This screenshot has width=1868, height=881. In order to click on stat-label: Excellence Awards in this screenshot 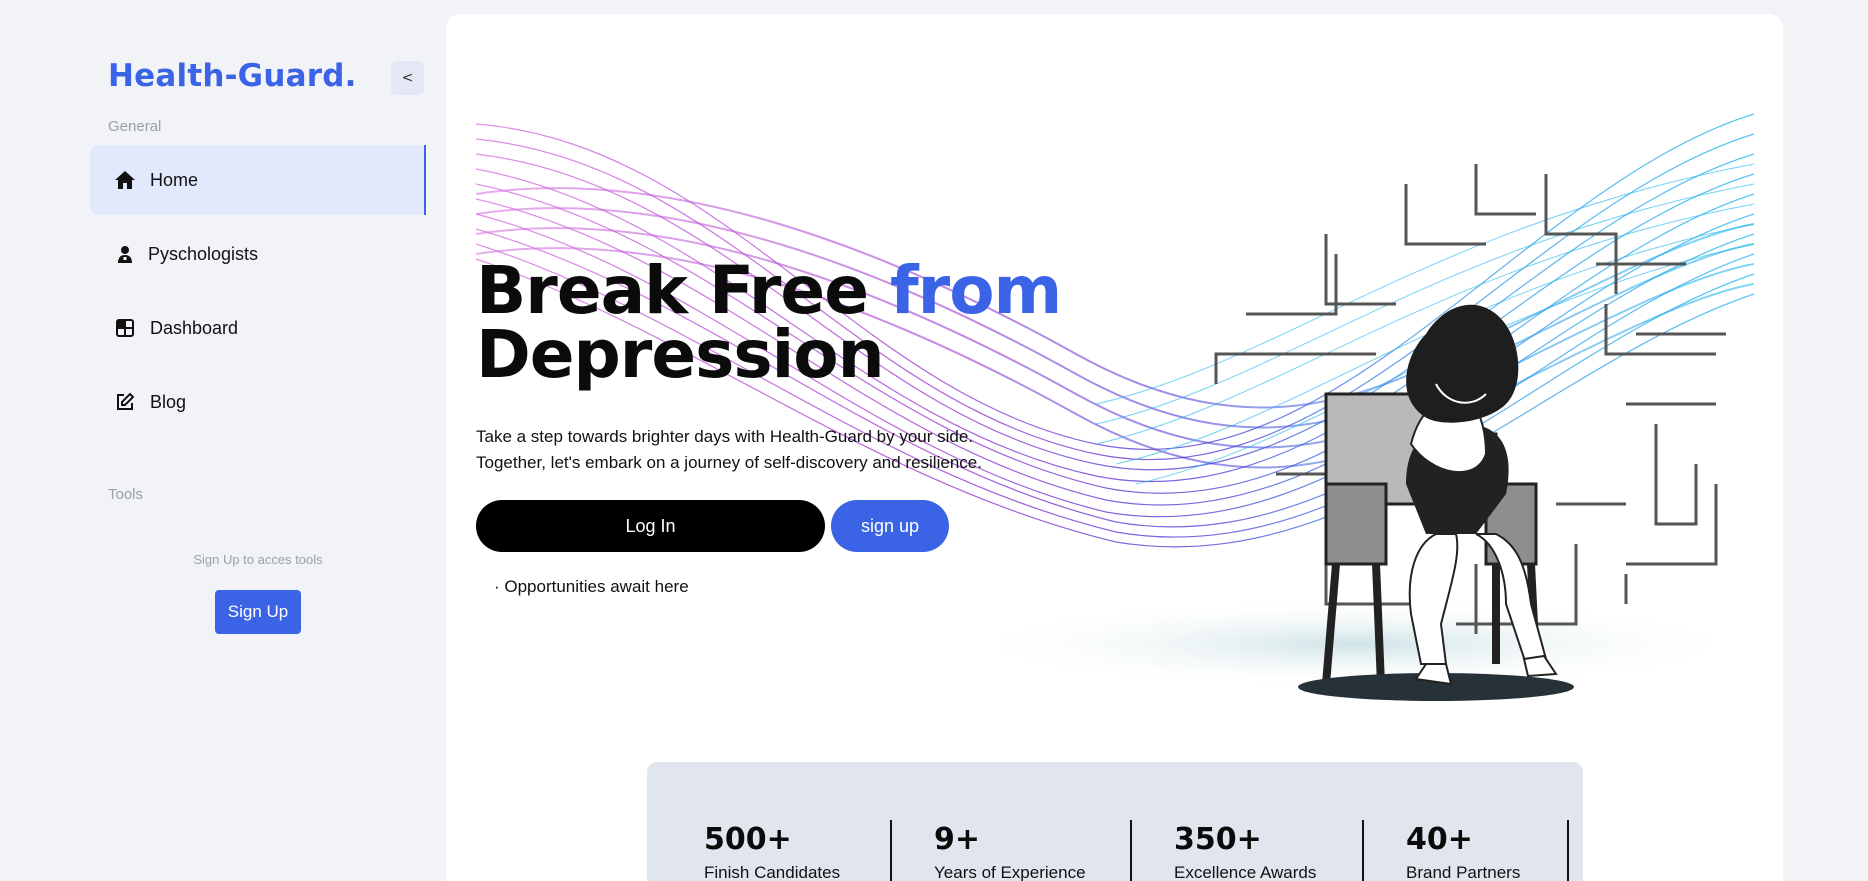, I will do `click(1245, 872)`.